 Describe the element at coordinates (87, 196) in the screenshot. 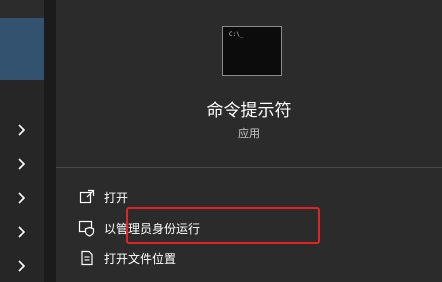

I see `open-icon` at that location.